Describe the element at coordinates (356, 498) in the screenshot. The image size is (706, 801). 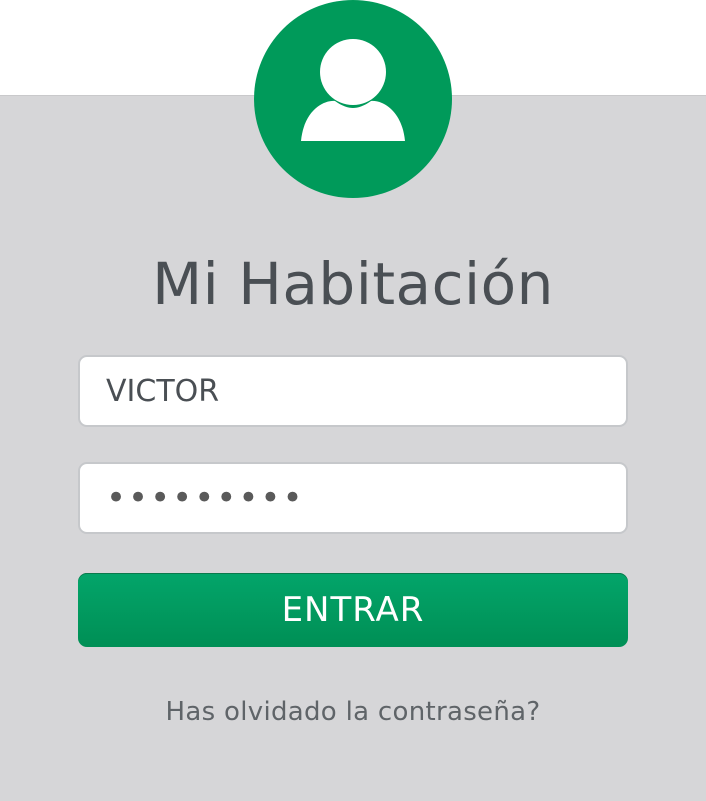
I see `password-input` at that location.